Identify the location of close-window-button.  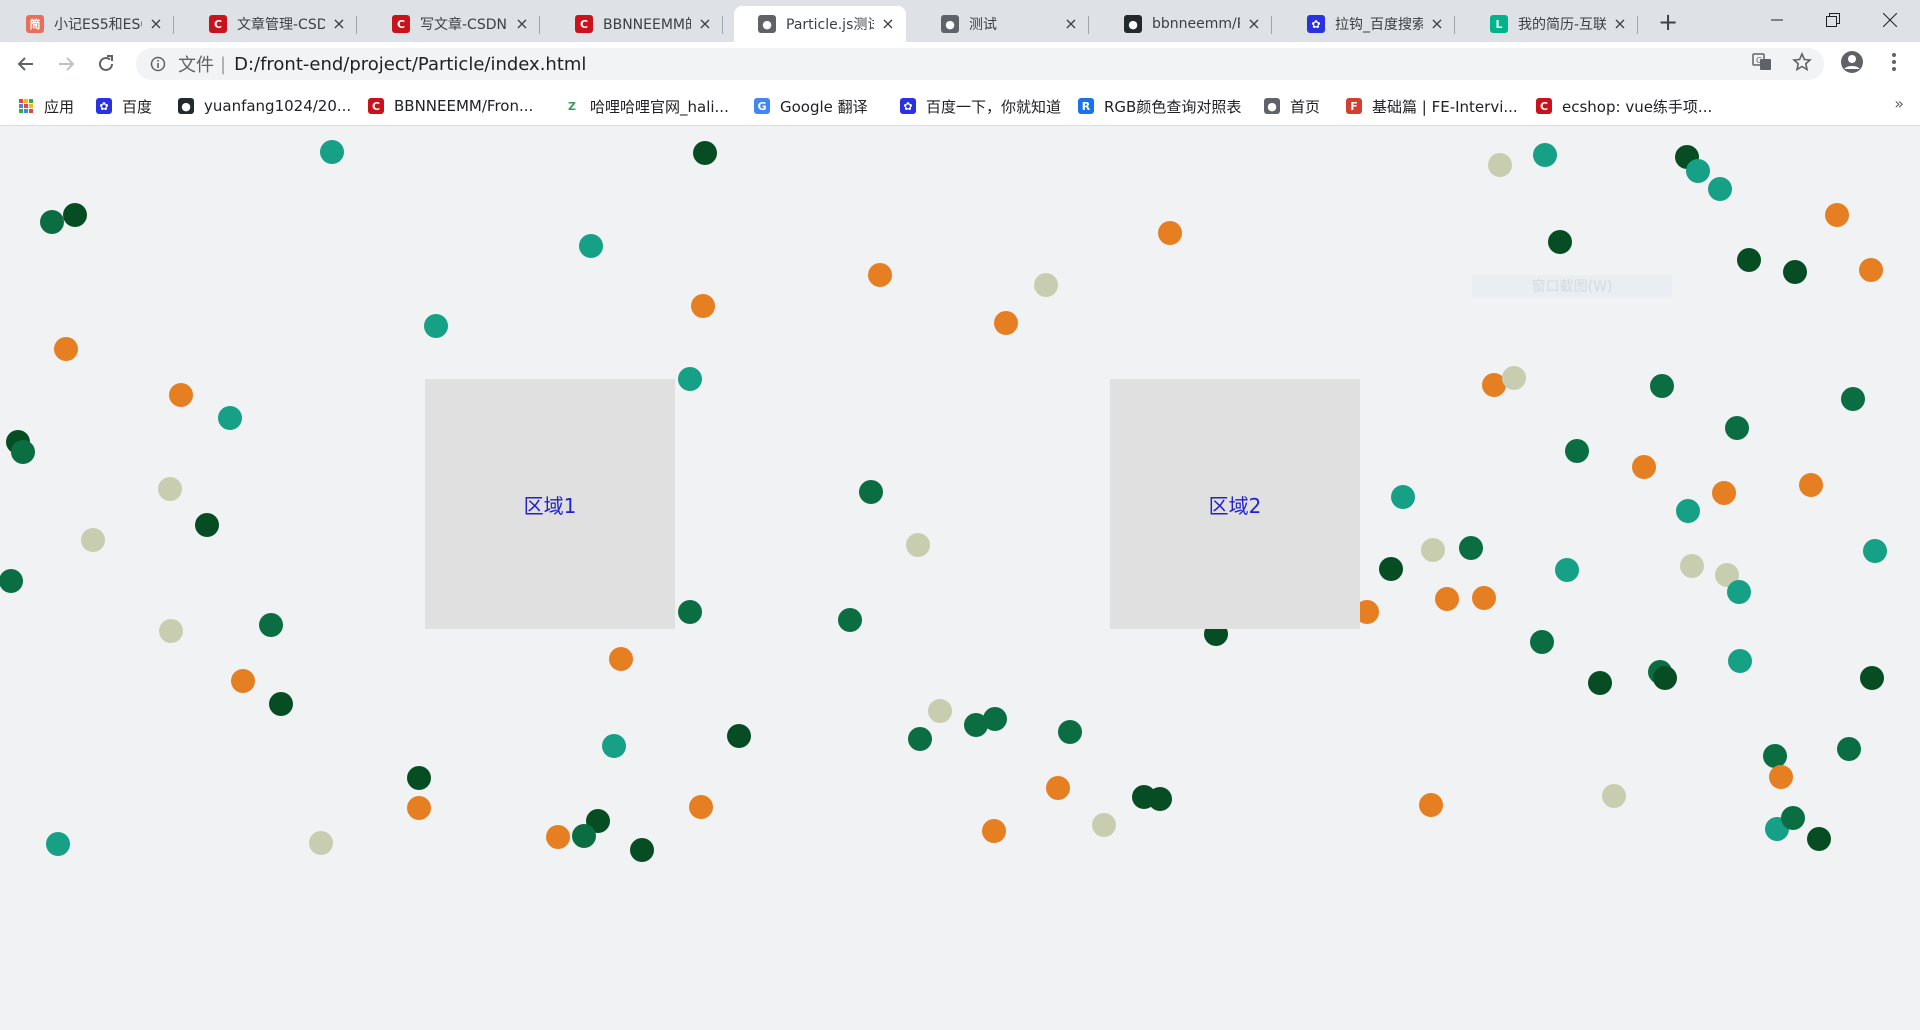
(1890, 20).